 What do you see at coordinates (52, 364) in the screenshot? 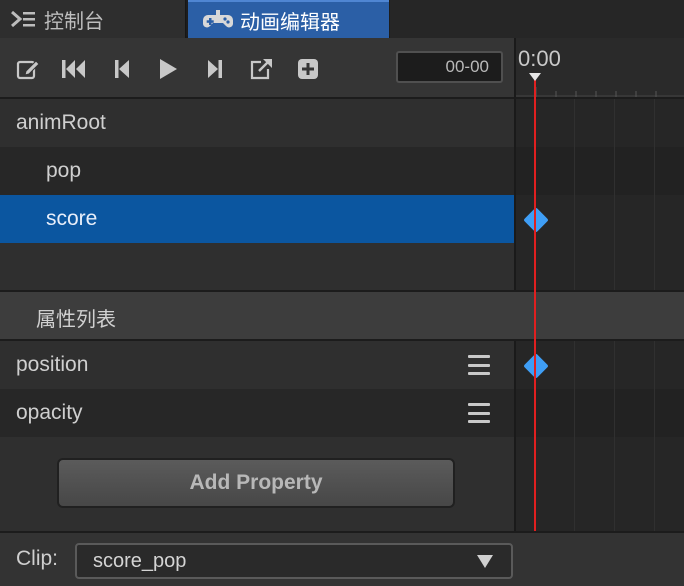
I see `property-label: position` at bounding box center [52, 364].